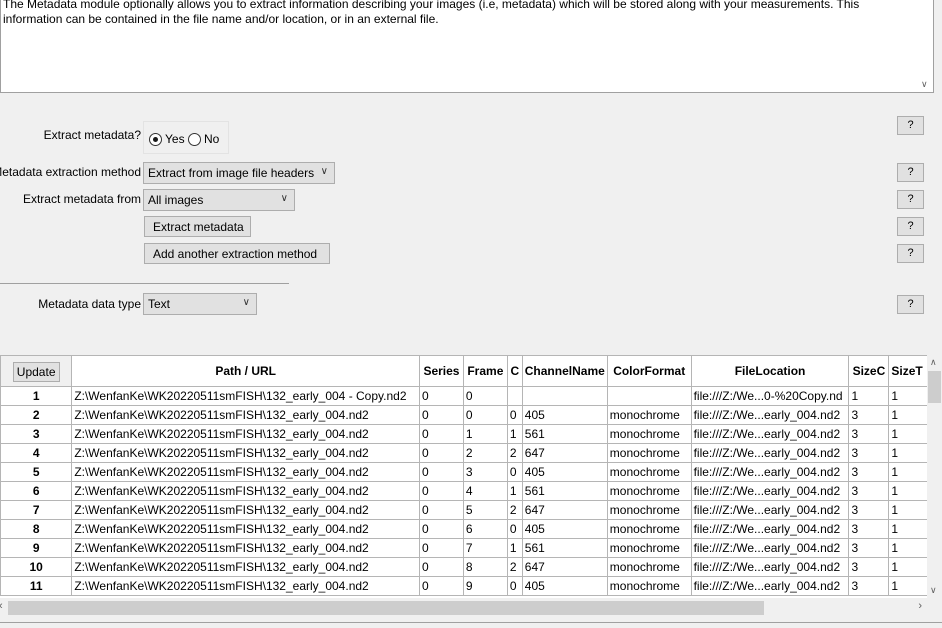  What do you see at coordinates (485, 371) in the screenshot?
I see `column-header-frame: Frame` at bounding box center [485, 371].